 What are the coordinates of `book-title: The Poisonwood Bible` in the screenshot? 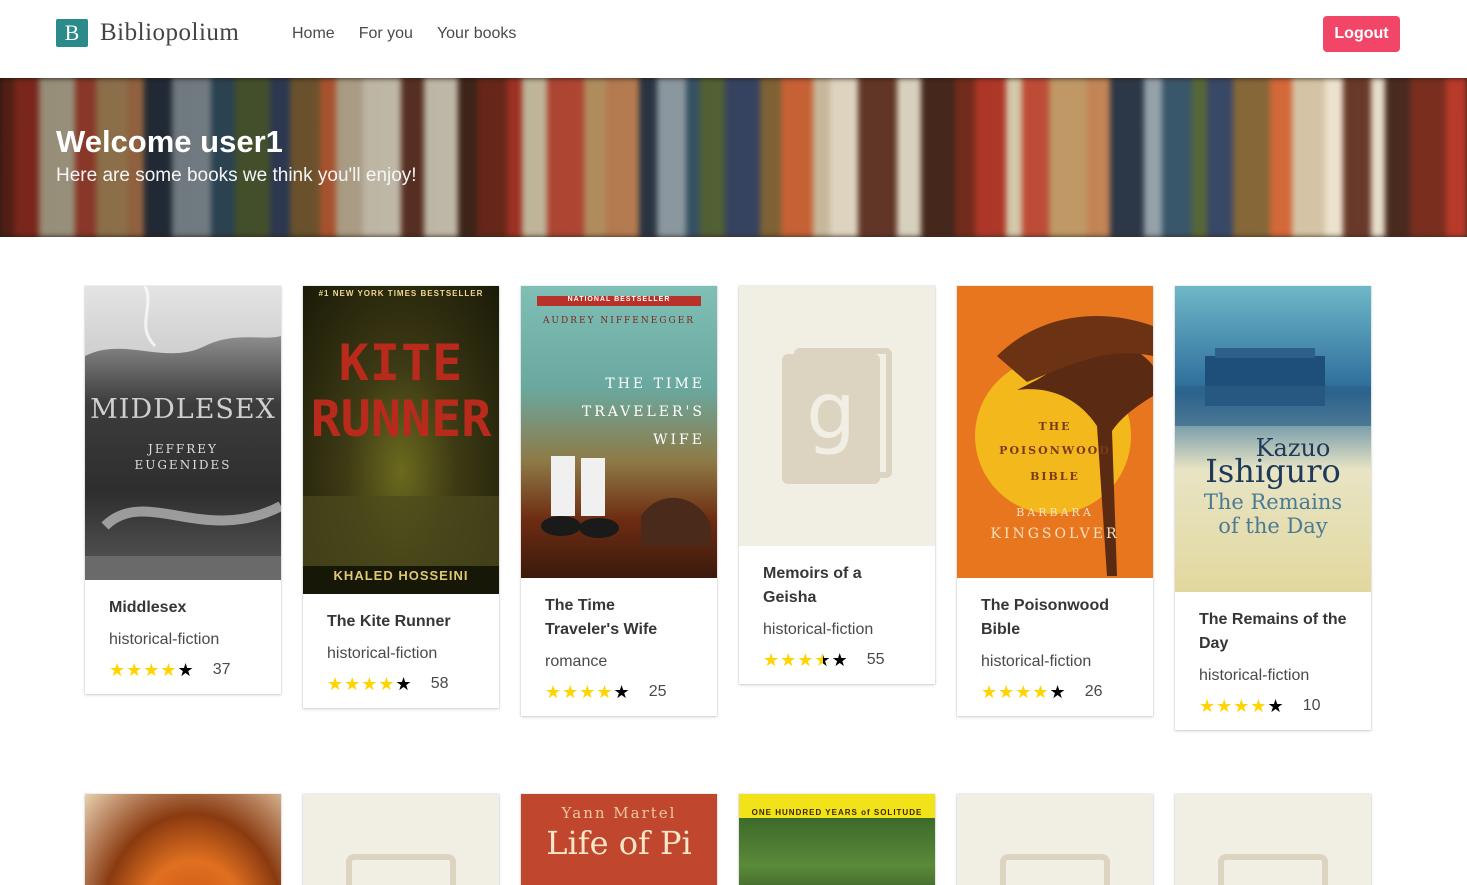 It's located at (1055, 618).